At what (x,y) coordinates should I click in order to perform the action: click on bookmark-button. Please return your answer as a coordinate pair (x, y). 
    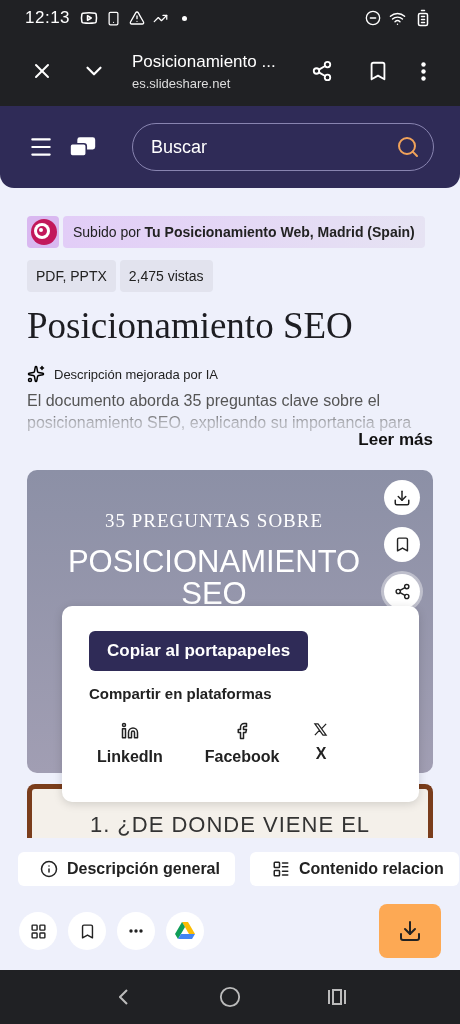
    Looking at the image, I should click on (87, 931).